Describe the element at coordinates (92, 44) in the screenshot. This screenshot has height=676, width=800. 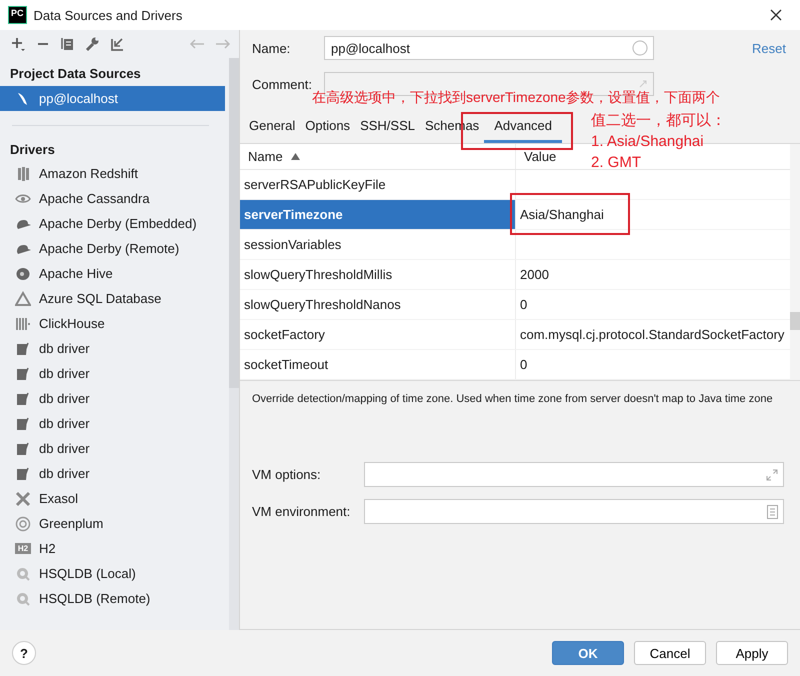
I see `wrench-icon` at that location.